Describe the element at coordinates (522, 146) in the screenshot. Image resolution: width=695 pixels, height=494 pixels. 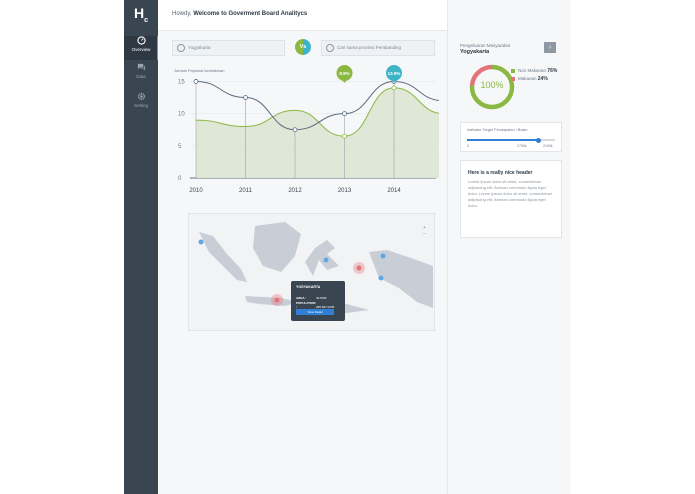
I see `slider-current: 1700k` at that location.